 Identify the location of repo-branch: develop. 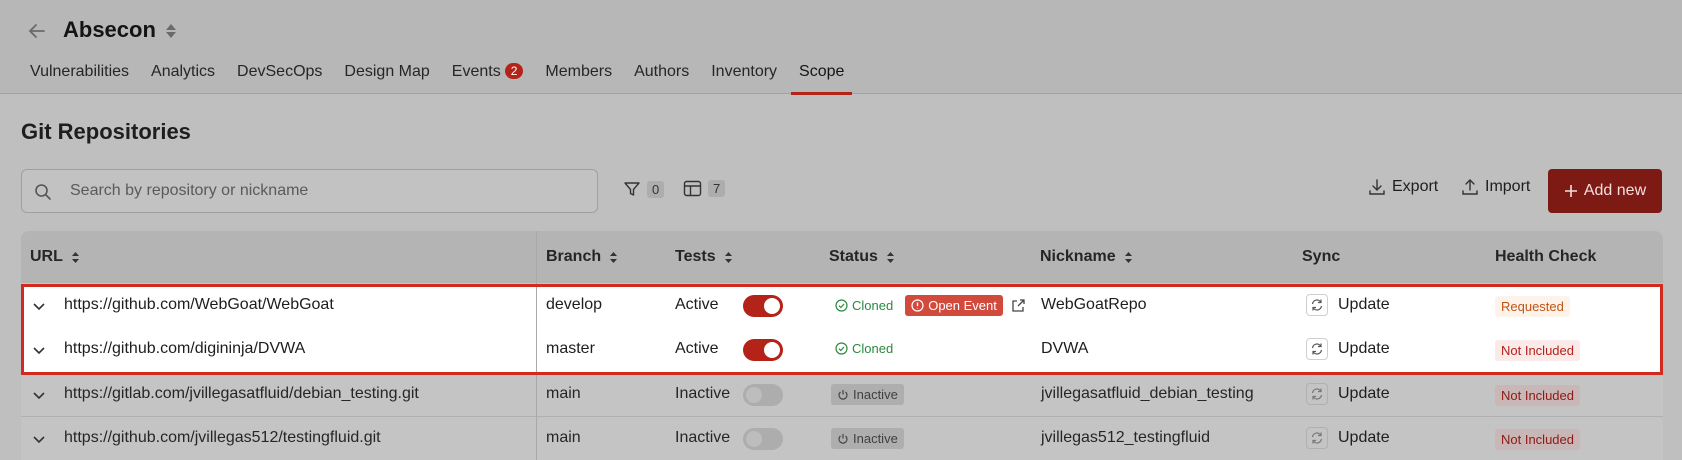
(574, 304).